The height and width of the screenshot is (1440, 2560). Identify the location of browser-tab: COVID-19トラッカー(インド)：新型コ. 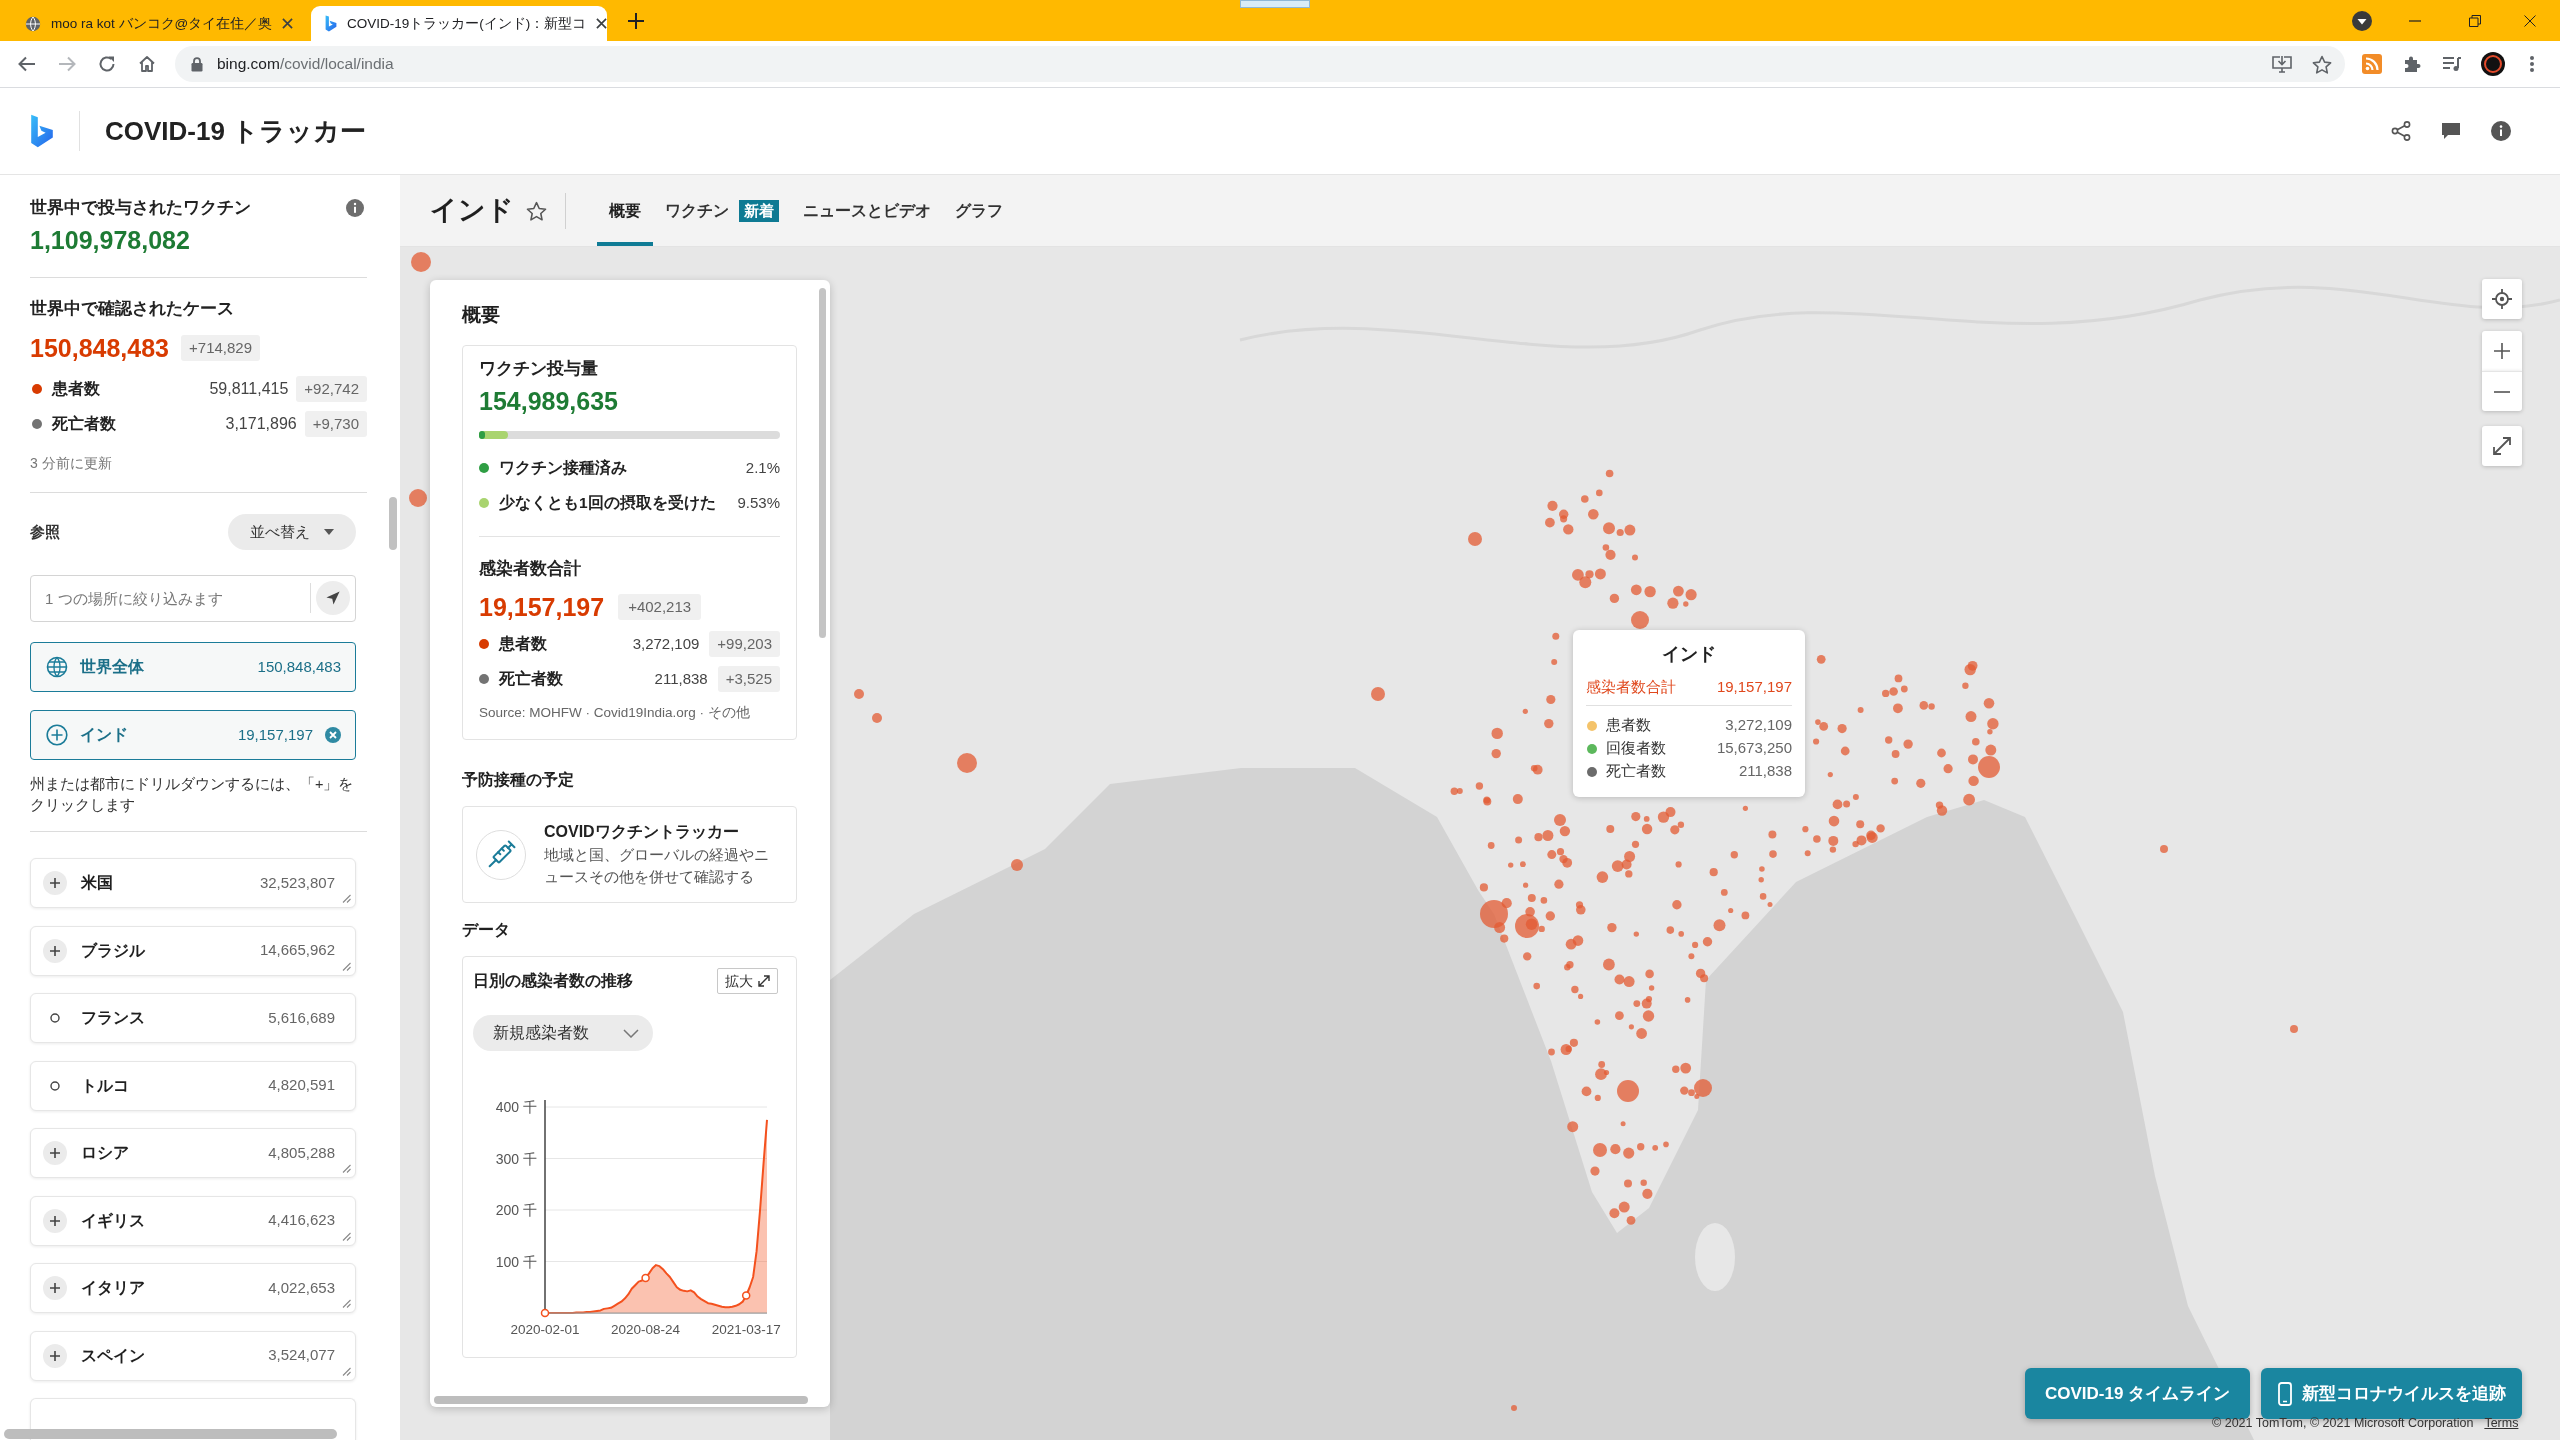
(459, 23).